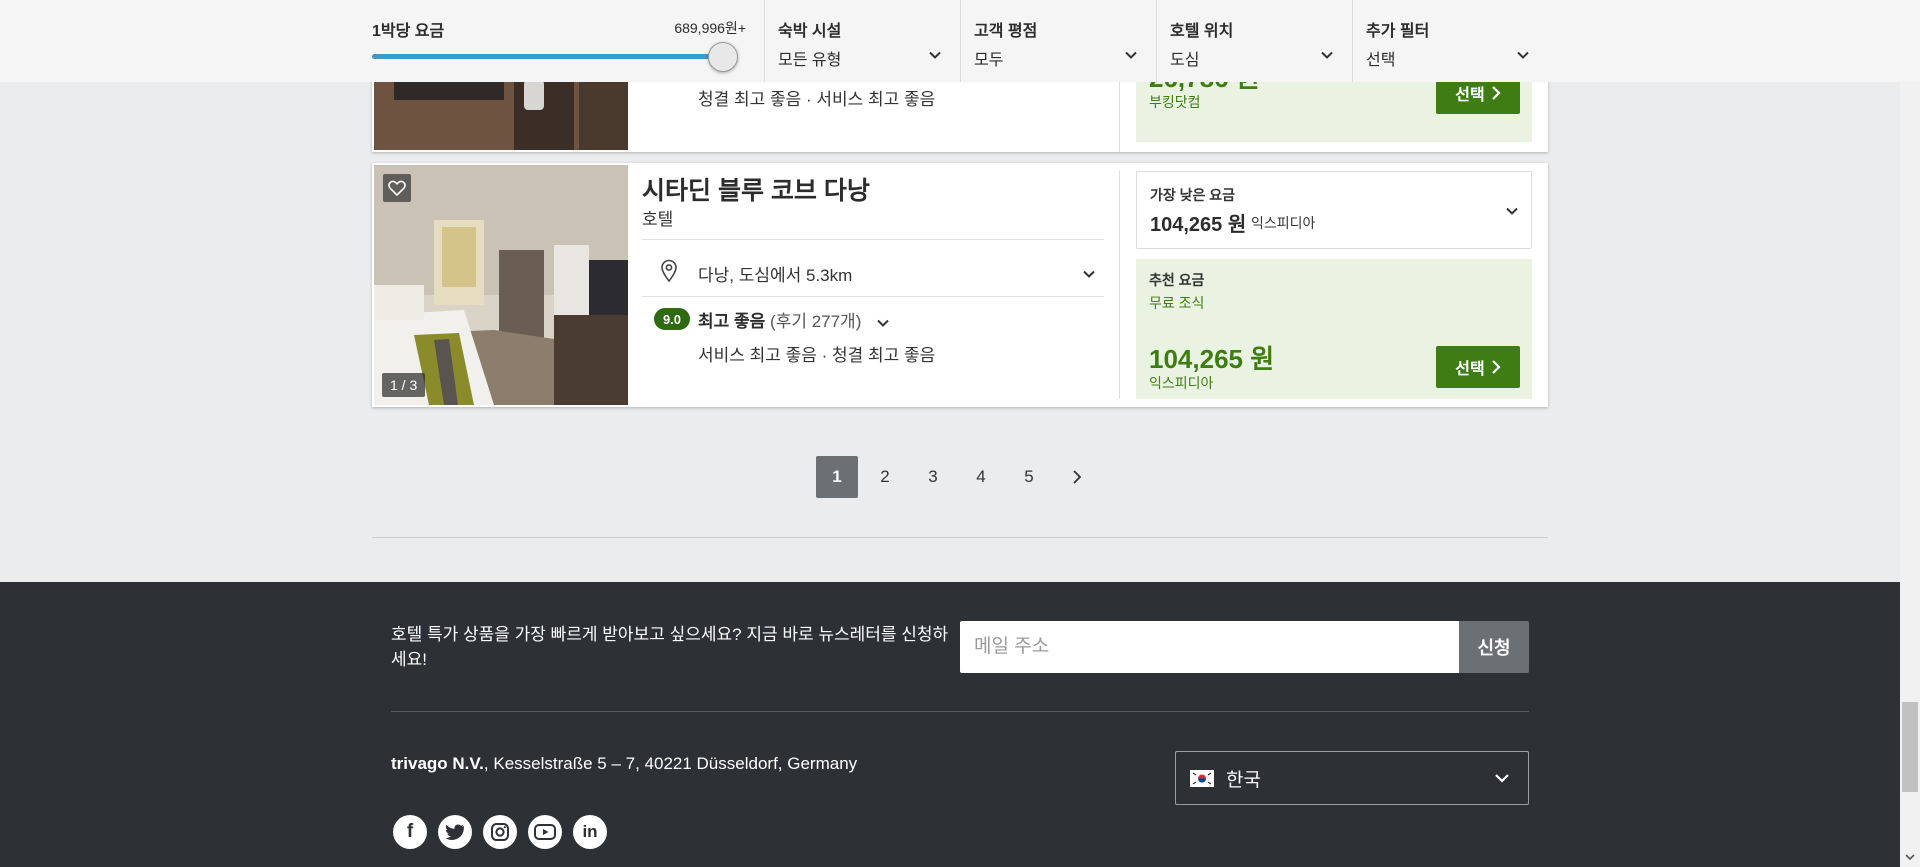 The image size is (1920, 867). I want to click on hotel-location-label: 호텔 위치, so click(1202, 31).